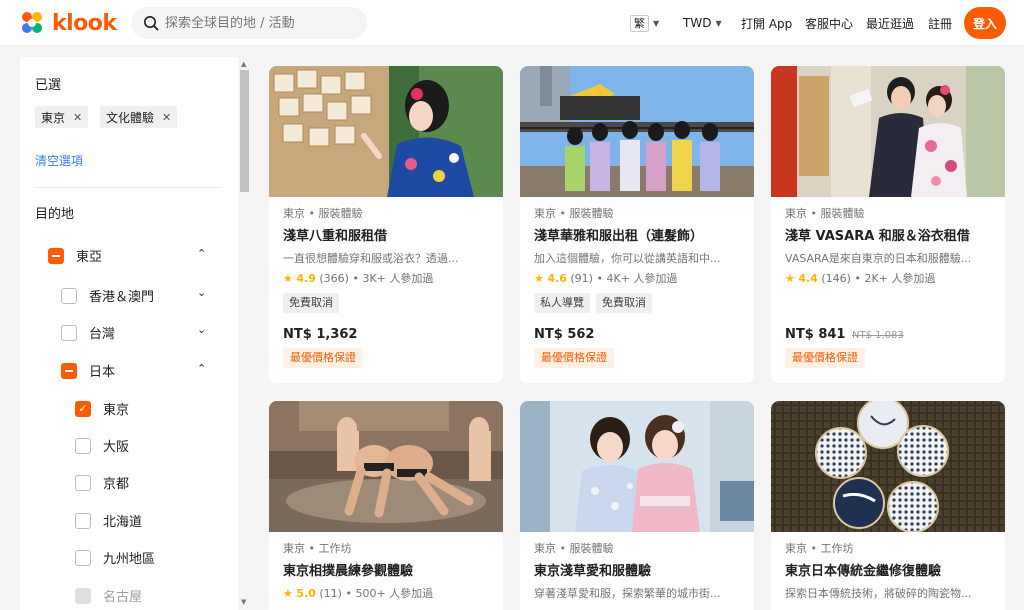 The height and width of the screenshot is (610, 1024). I want to click on kintsugi-plates-image, so click(888, 466).